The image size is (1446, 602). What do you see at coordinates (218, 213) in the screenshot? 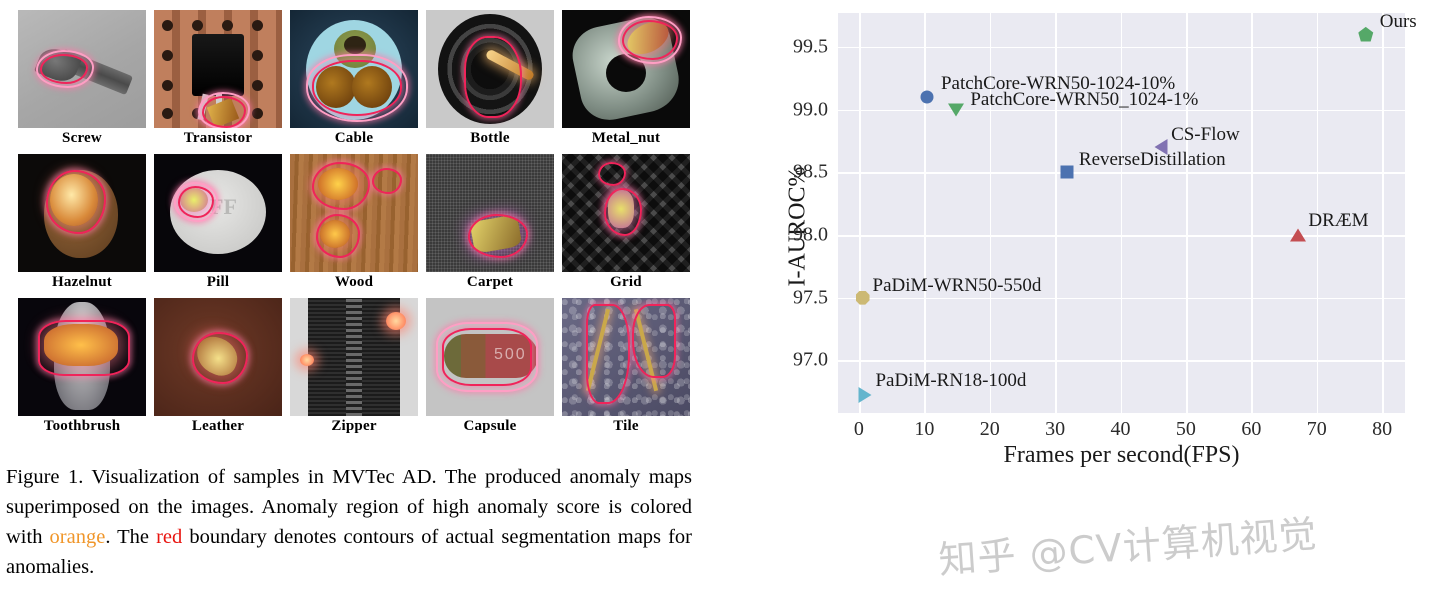
I see `anomaly-map-image-pill: FF` at bounding box center [218, 213].